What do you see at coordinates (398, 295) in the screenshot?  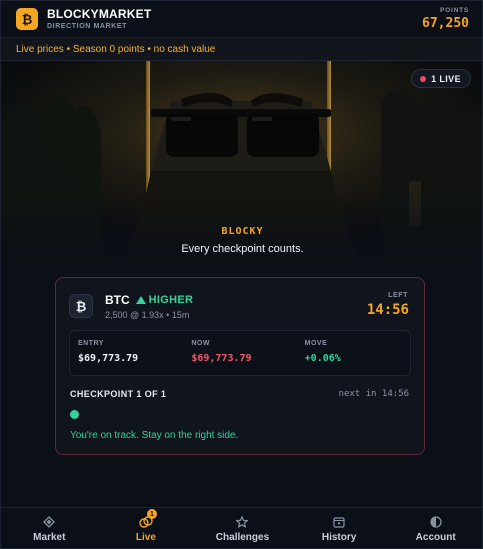 I see `time-left-label: LEFT` at bounding box center [398, 295].